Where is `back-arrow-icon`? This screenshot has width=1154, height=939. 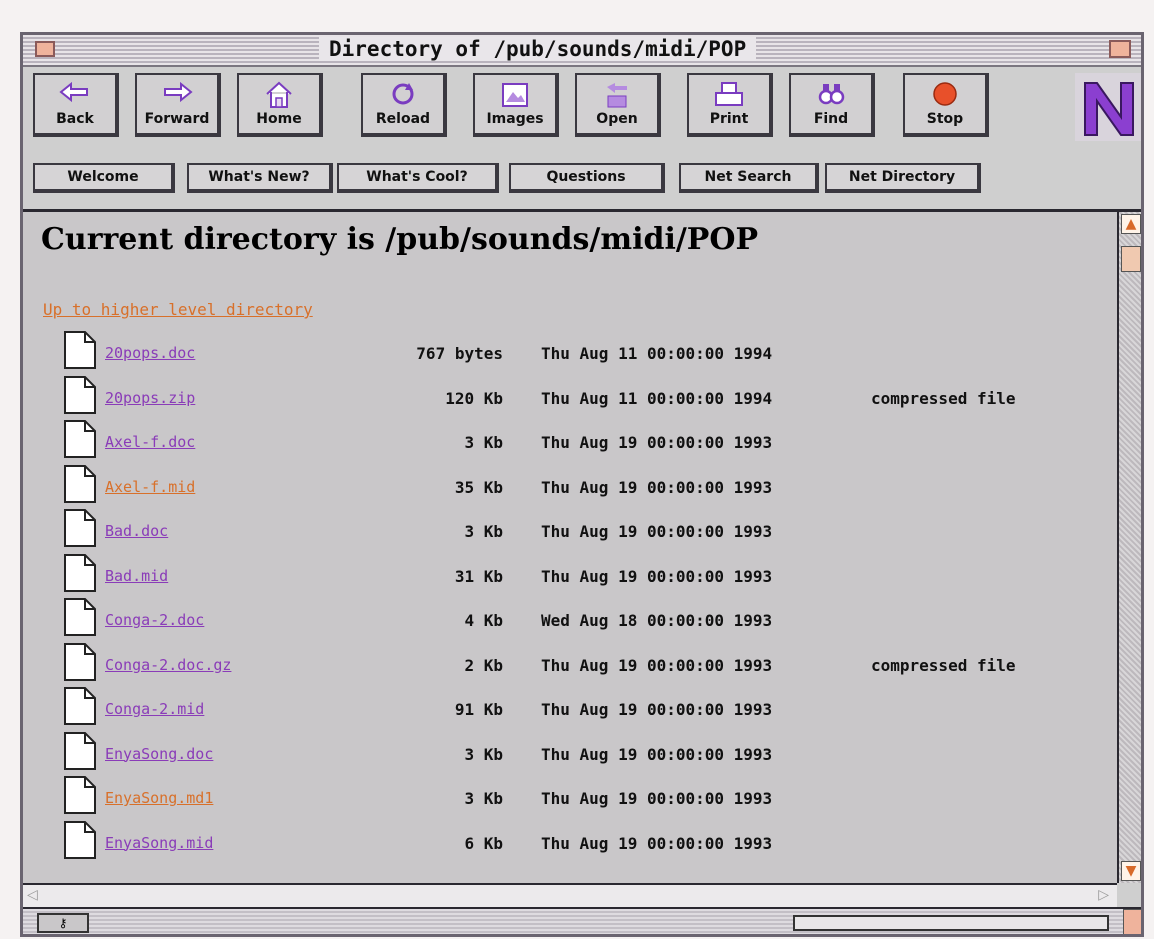
back-arrow-icon is located at coordinates (73, 92).